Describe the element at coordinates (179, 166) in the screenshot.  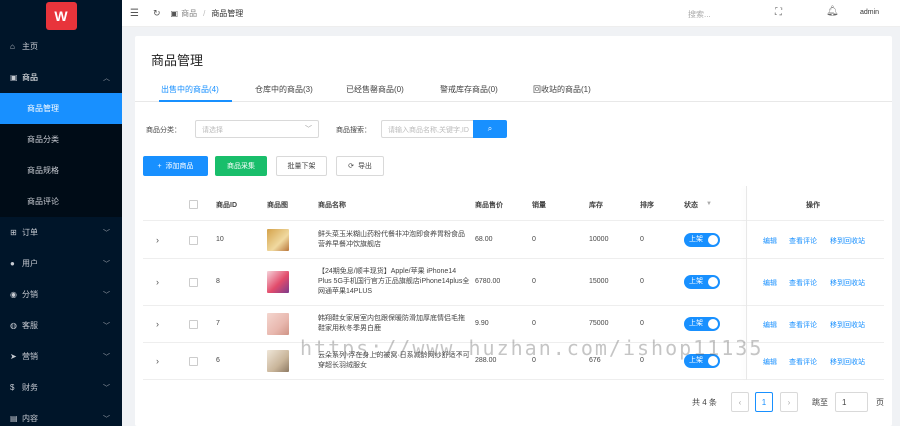
I see `add-goods-label: 添加商品` at that location.